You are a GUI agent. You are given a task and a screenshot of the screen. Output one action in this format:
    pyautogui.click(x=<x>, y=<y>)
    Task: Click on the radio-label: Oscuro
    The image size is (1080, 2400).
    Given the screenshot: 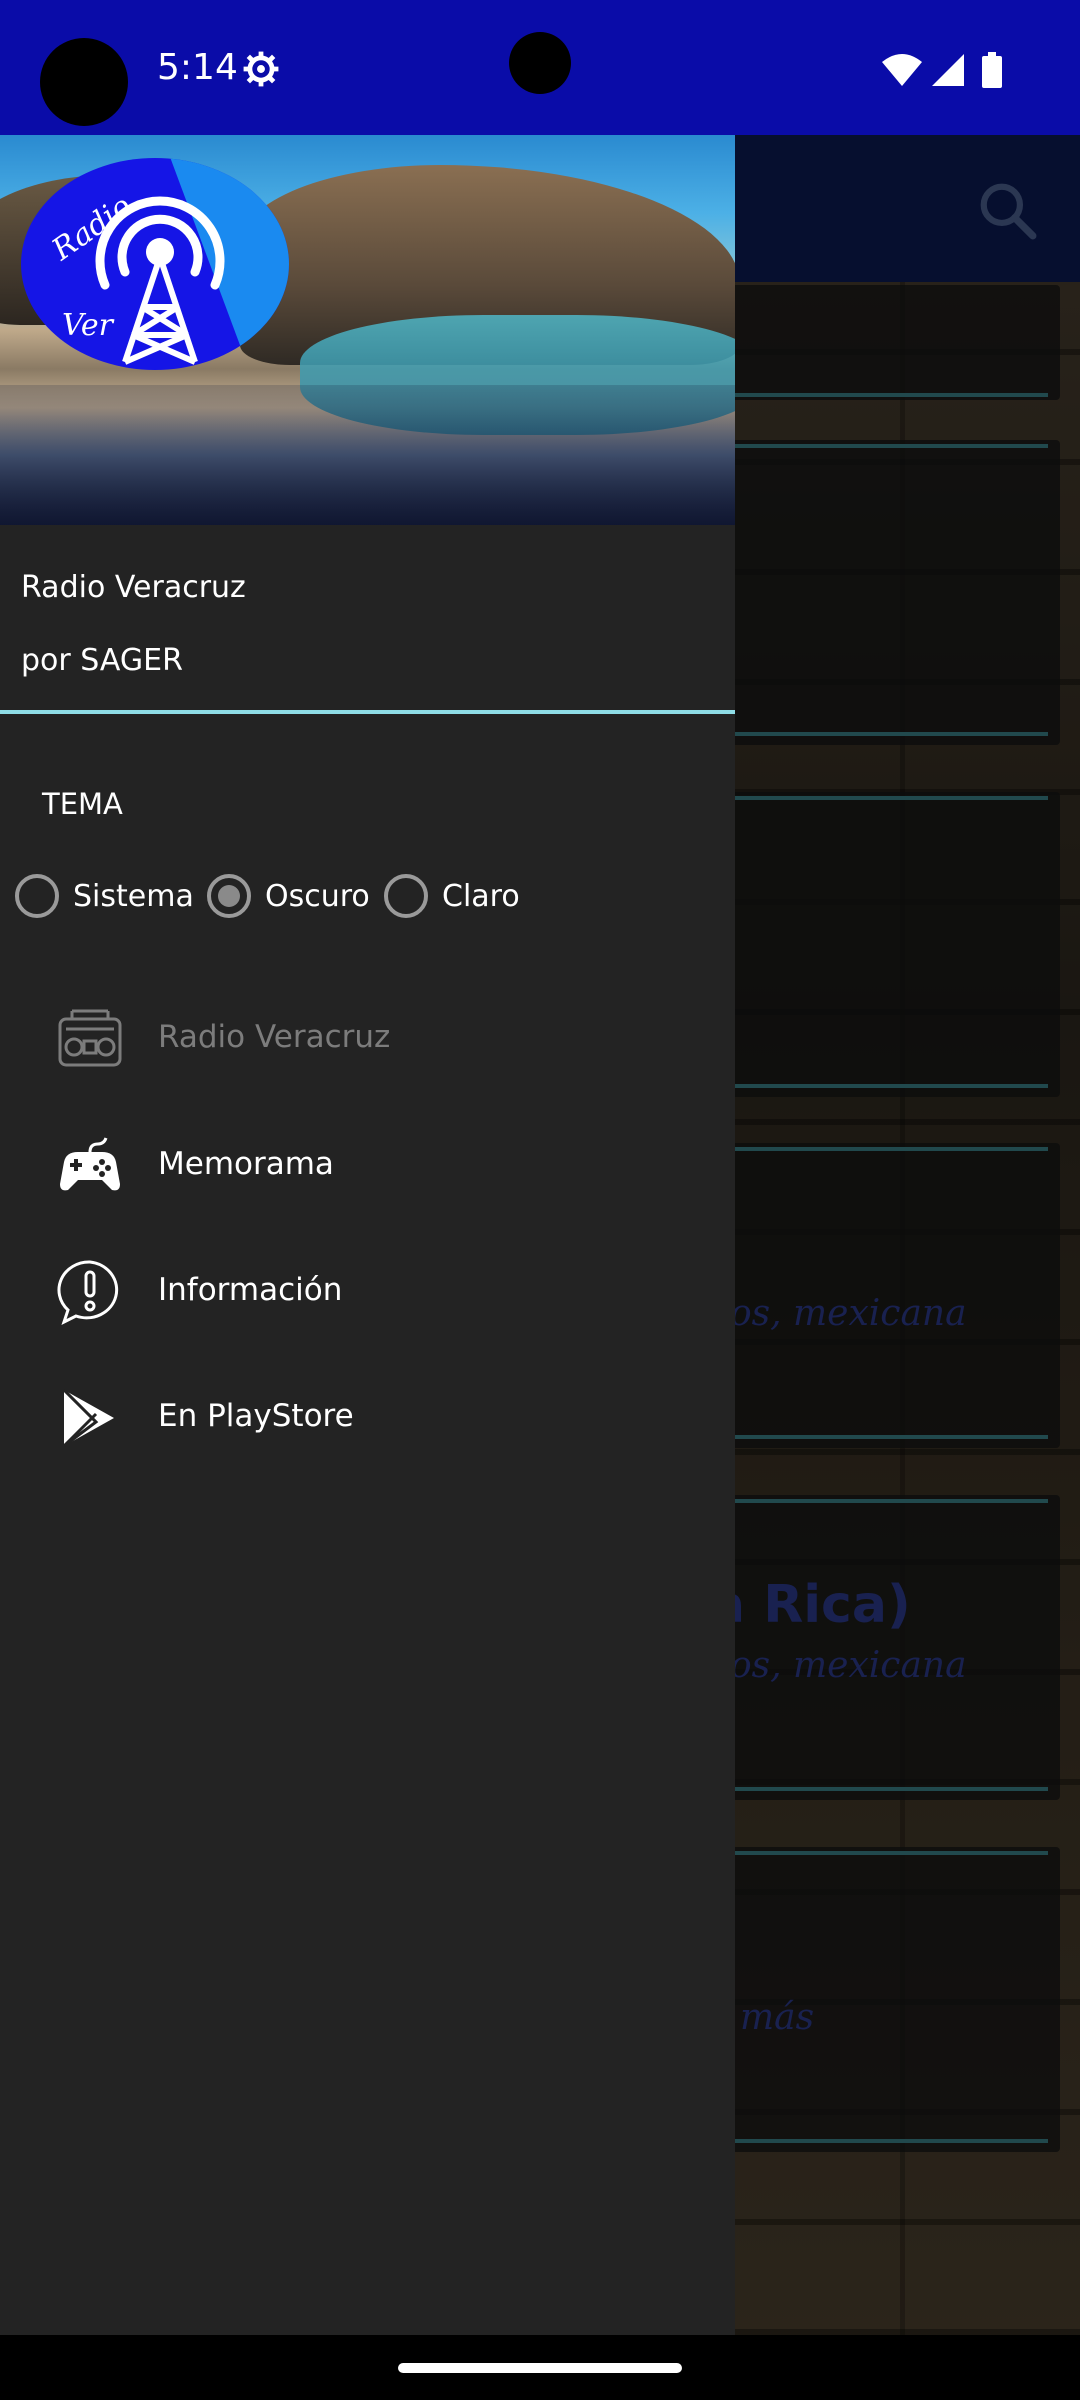 What is the action you would take?
    pyautogui.click(x=317, y=896)
    